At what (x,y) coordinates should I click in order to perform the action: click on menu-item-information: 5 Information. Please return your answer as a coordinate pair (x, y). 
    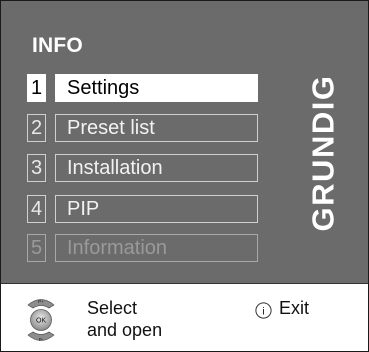
    Looking at the image, I should click on (142, 248).